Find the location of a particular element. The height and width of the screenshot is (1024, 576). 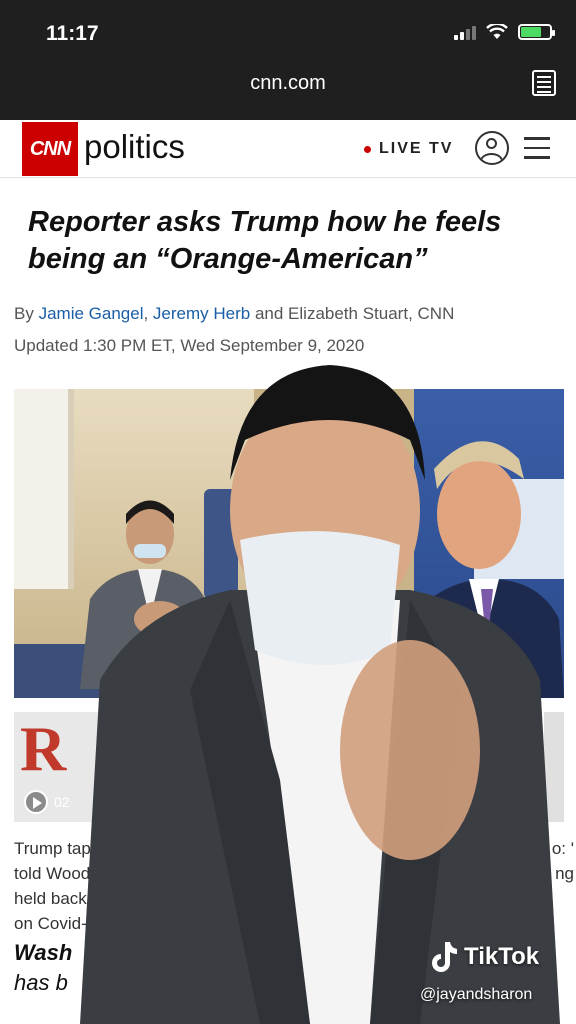

status-time: 11:17 is located at coordinates (72, 33).